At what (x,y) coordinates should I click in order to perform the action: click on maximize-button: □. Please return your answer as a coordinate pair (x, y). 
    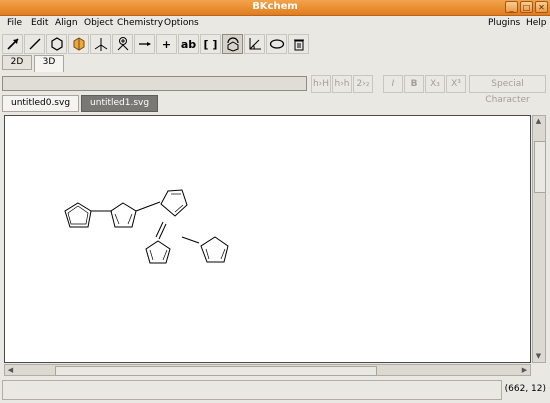
    Looking at the image, I should click on (526, 7).